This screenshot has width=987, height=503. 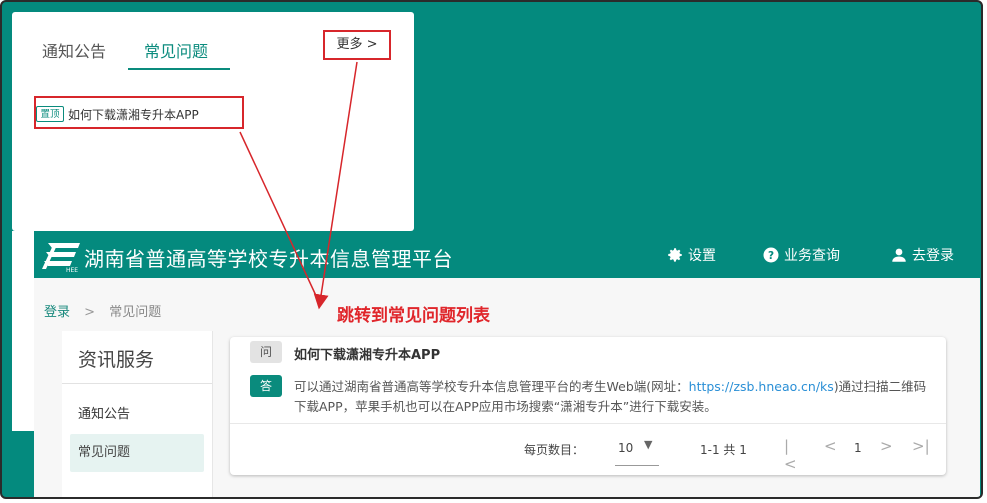 What do you see at coordinates (179, 69) in the screenshot?
I see `tab-active-indicator` at bounding box center [179, 69].